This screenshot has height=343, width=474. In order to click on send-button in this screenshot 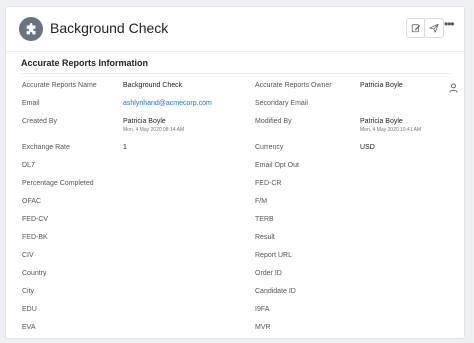, I will do `click(434, 28)`.